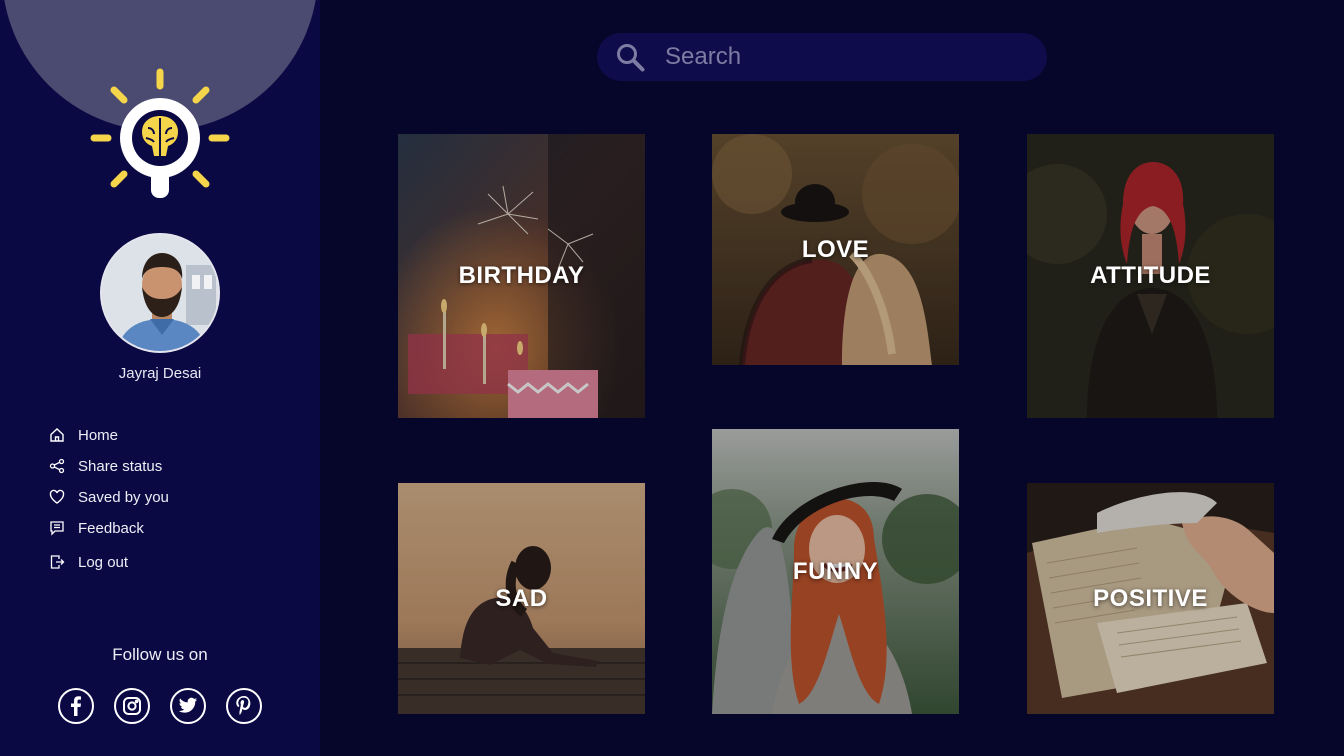  What do you see at coordinates (160, 373) in the screenshot?
I see `profile-name: Jayraj Desai` at bounding box center [160, 373].